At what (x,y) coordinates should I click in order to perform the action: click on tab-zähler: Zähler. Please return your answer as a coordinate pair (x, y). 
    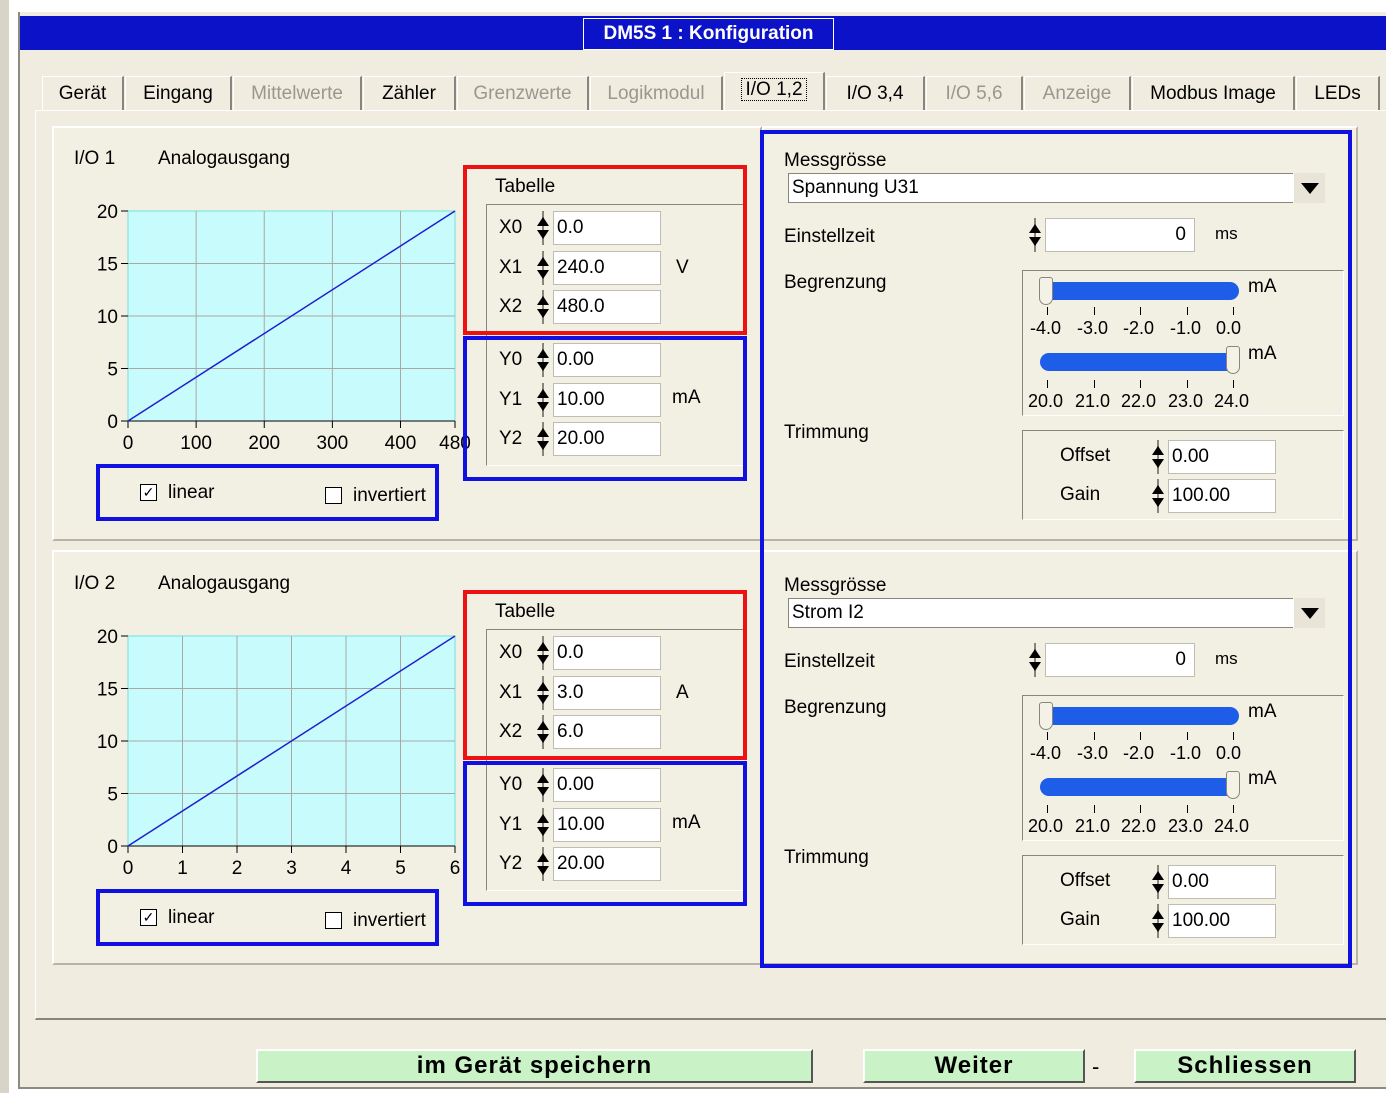
    Looking at the image, I should click on (409, 93).